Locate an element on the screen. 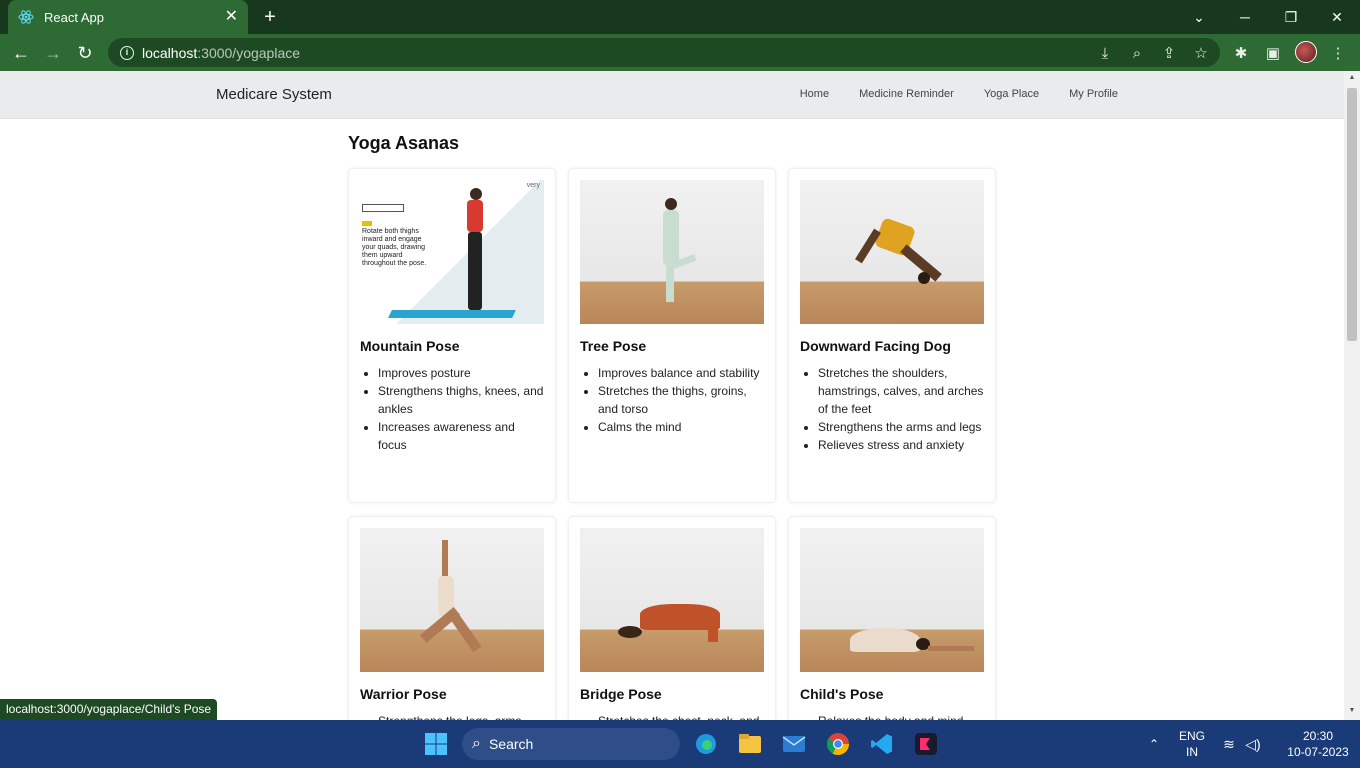 The height and width of the screenshot is (768, 1360). chrome-icon is located at coordinates (838, 744).